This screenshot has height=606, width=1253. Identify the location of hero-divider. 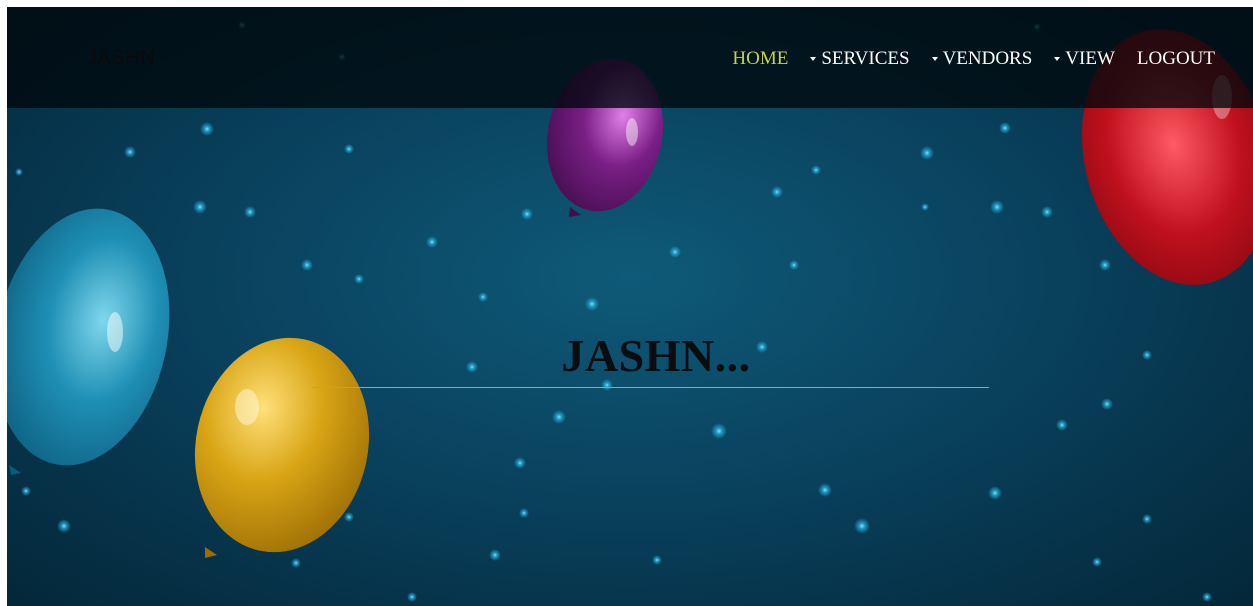
(650, 387).